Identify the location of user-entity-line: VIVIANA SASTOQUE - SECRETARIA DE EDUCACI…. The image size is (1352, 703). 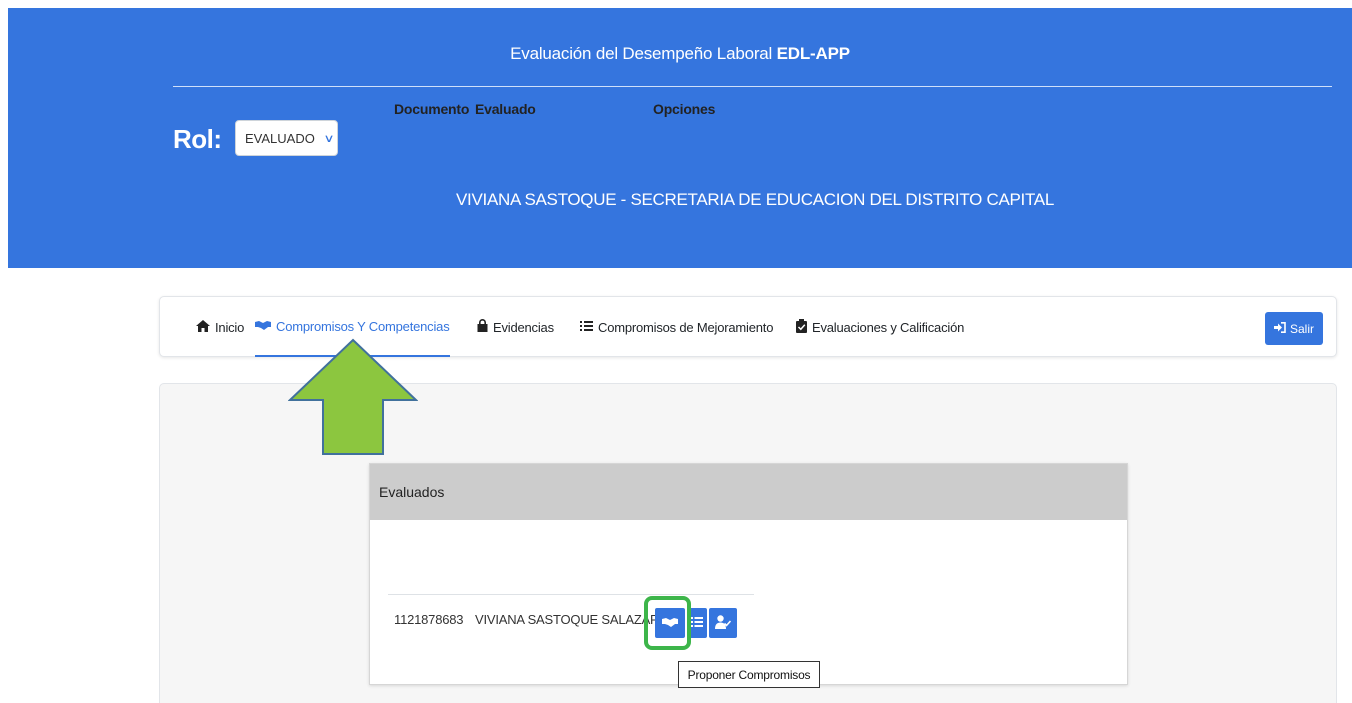
(755, 199).